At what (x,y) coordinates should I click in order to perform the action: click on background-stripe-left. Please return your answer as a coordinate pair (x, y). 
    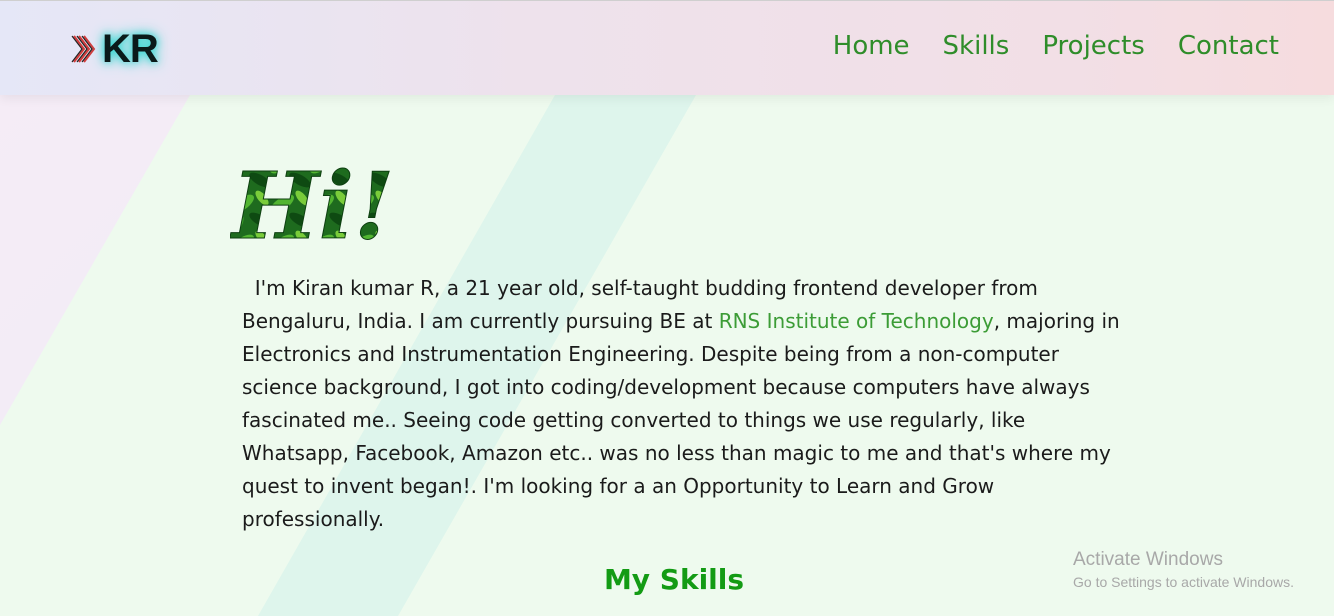
    Looking at the image, I should click on (95, 260).